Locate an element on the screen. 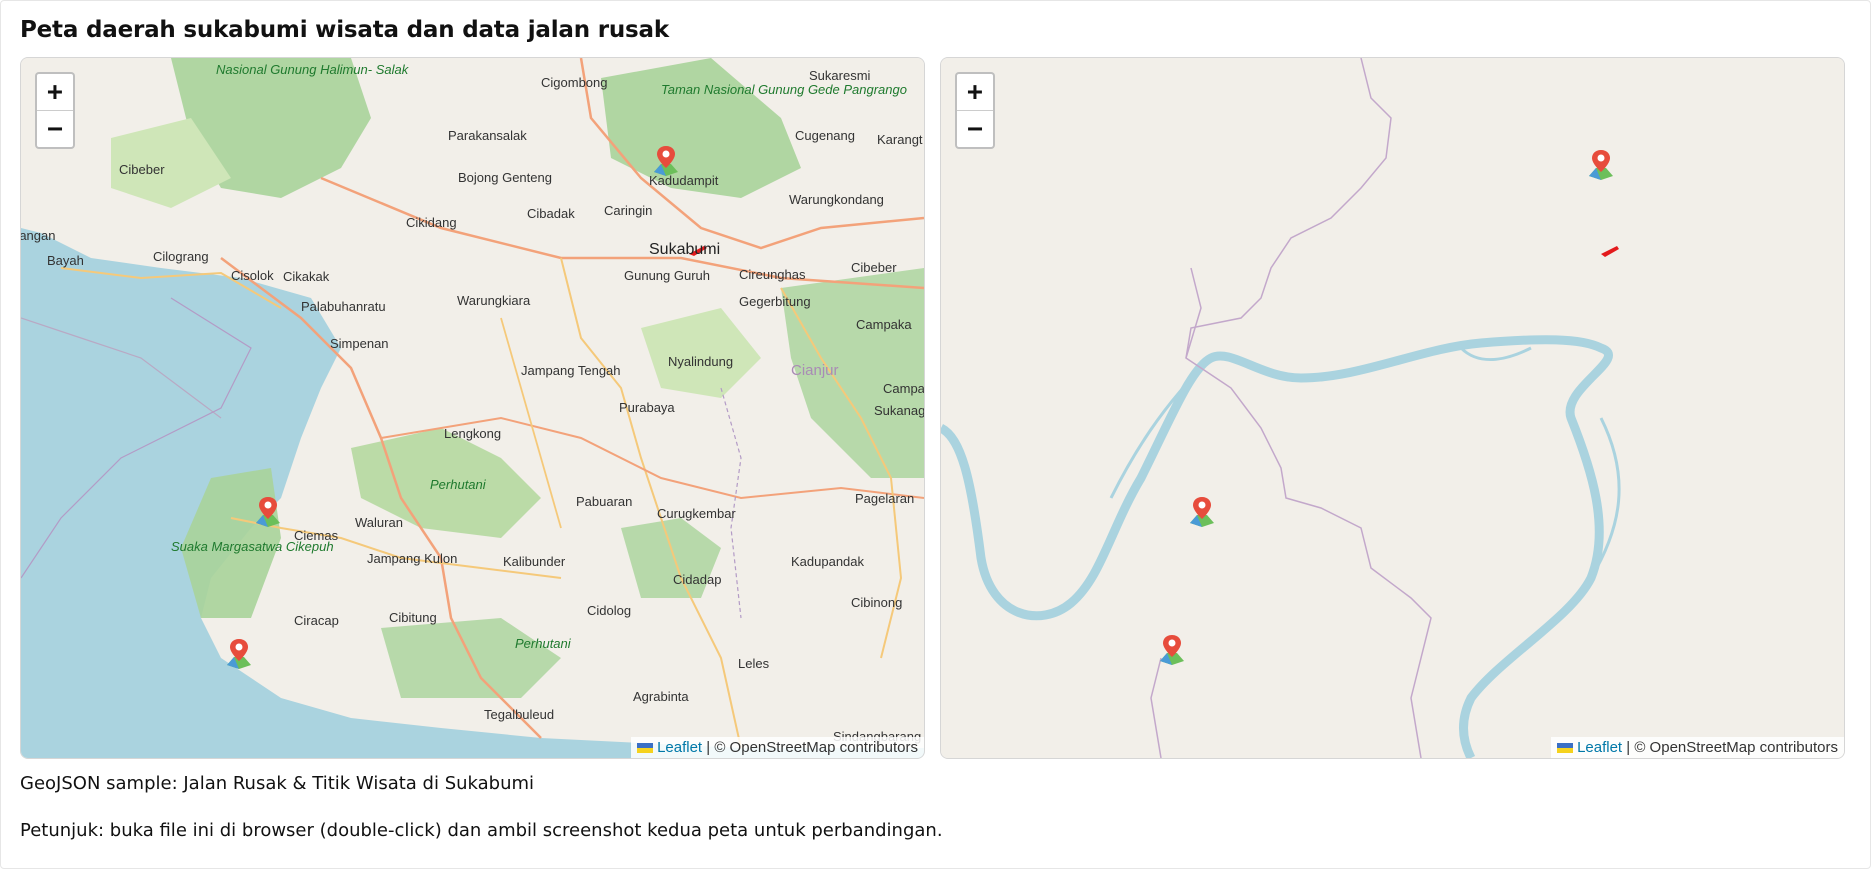  map-label: Gegerbitung is located at coordinates (775, 301).